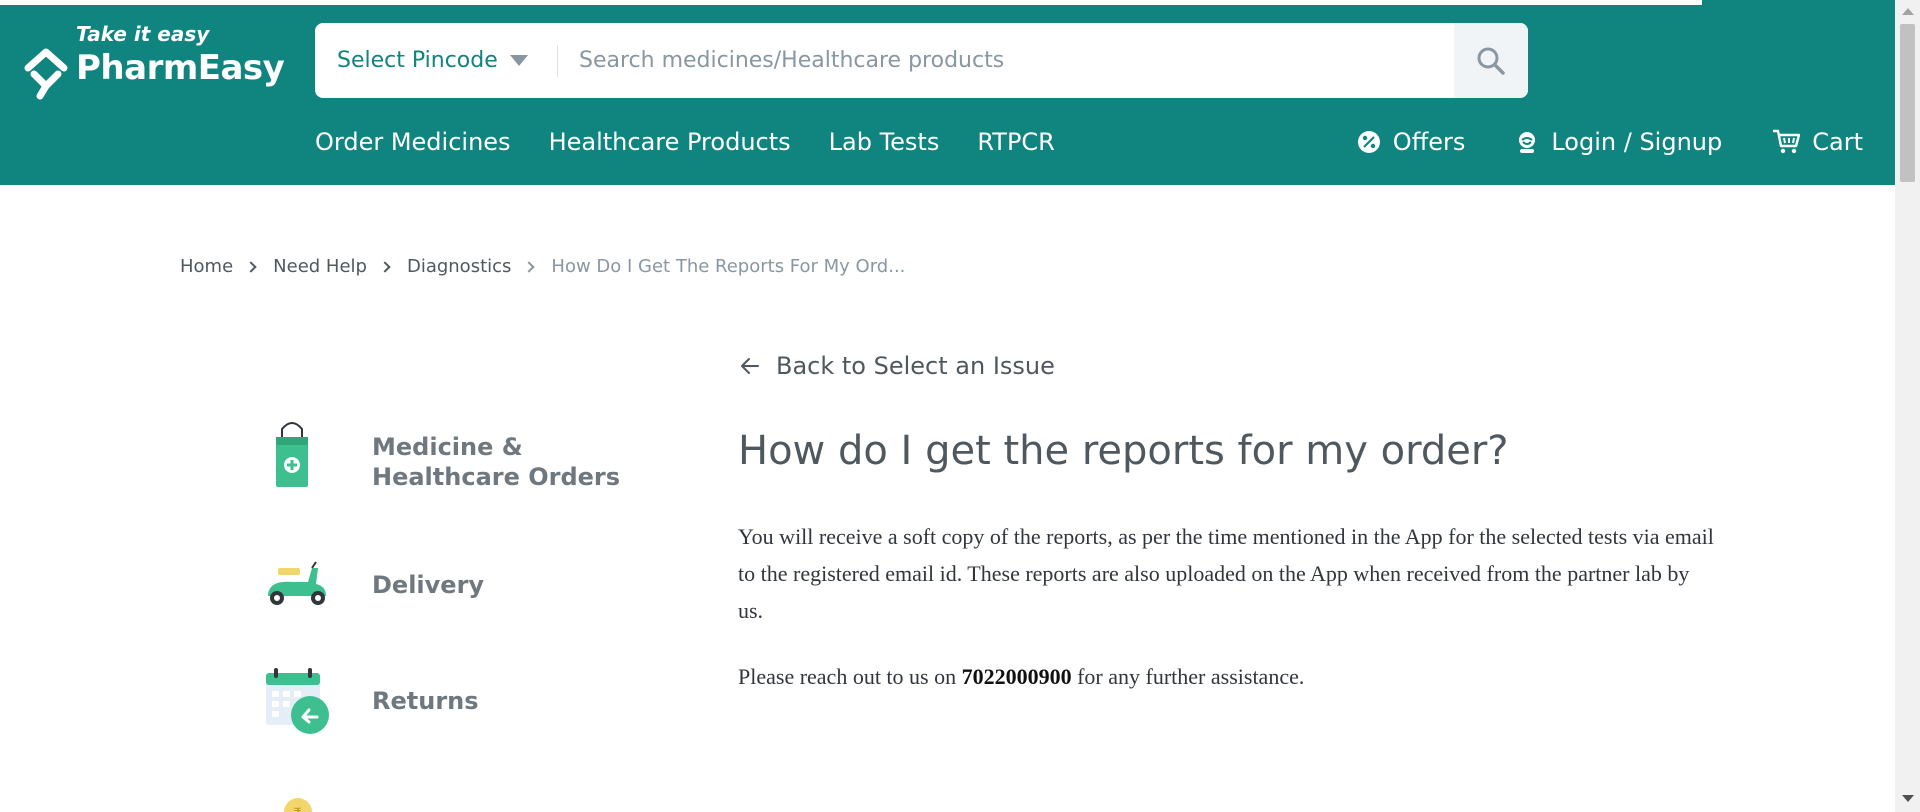 The height and width of the screenshot is (812, 1920). I want to click on login-signup-link: Login / Signup, so click(1618, 142).